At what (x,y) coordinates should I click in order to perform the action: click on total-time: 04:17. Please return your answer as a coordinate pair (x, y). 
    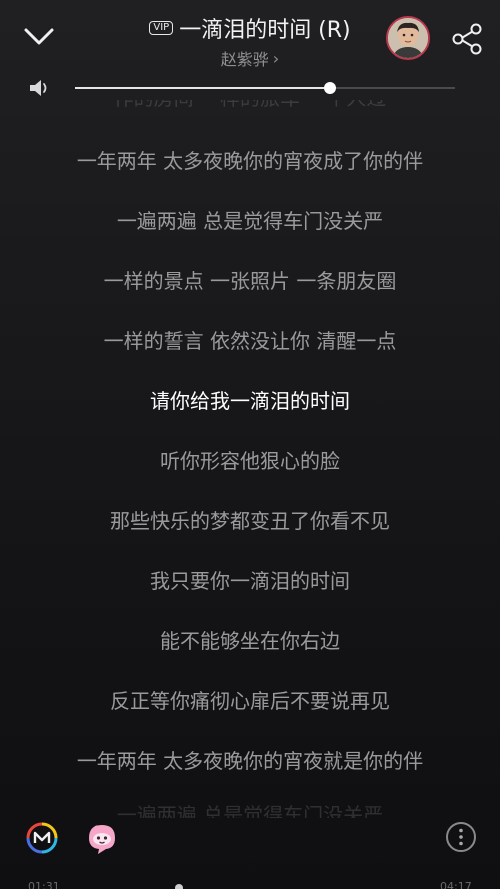
    Looking at the image, I should click on (456, 884).